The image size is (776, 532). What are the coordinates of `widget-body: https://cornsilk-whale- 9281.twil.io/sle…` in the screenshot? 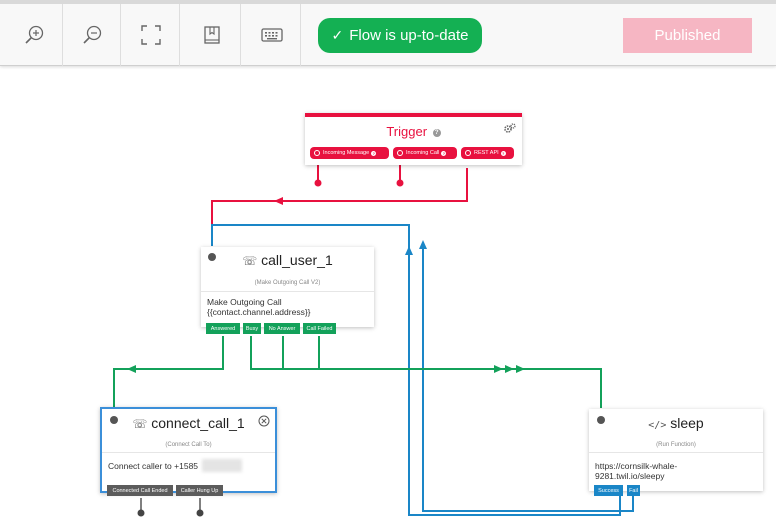 It's located at (636, 471).